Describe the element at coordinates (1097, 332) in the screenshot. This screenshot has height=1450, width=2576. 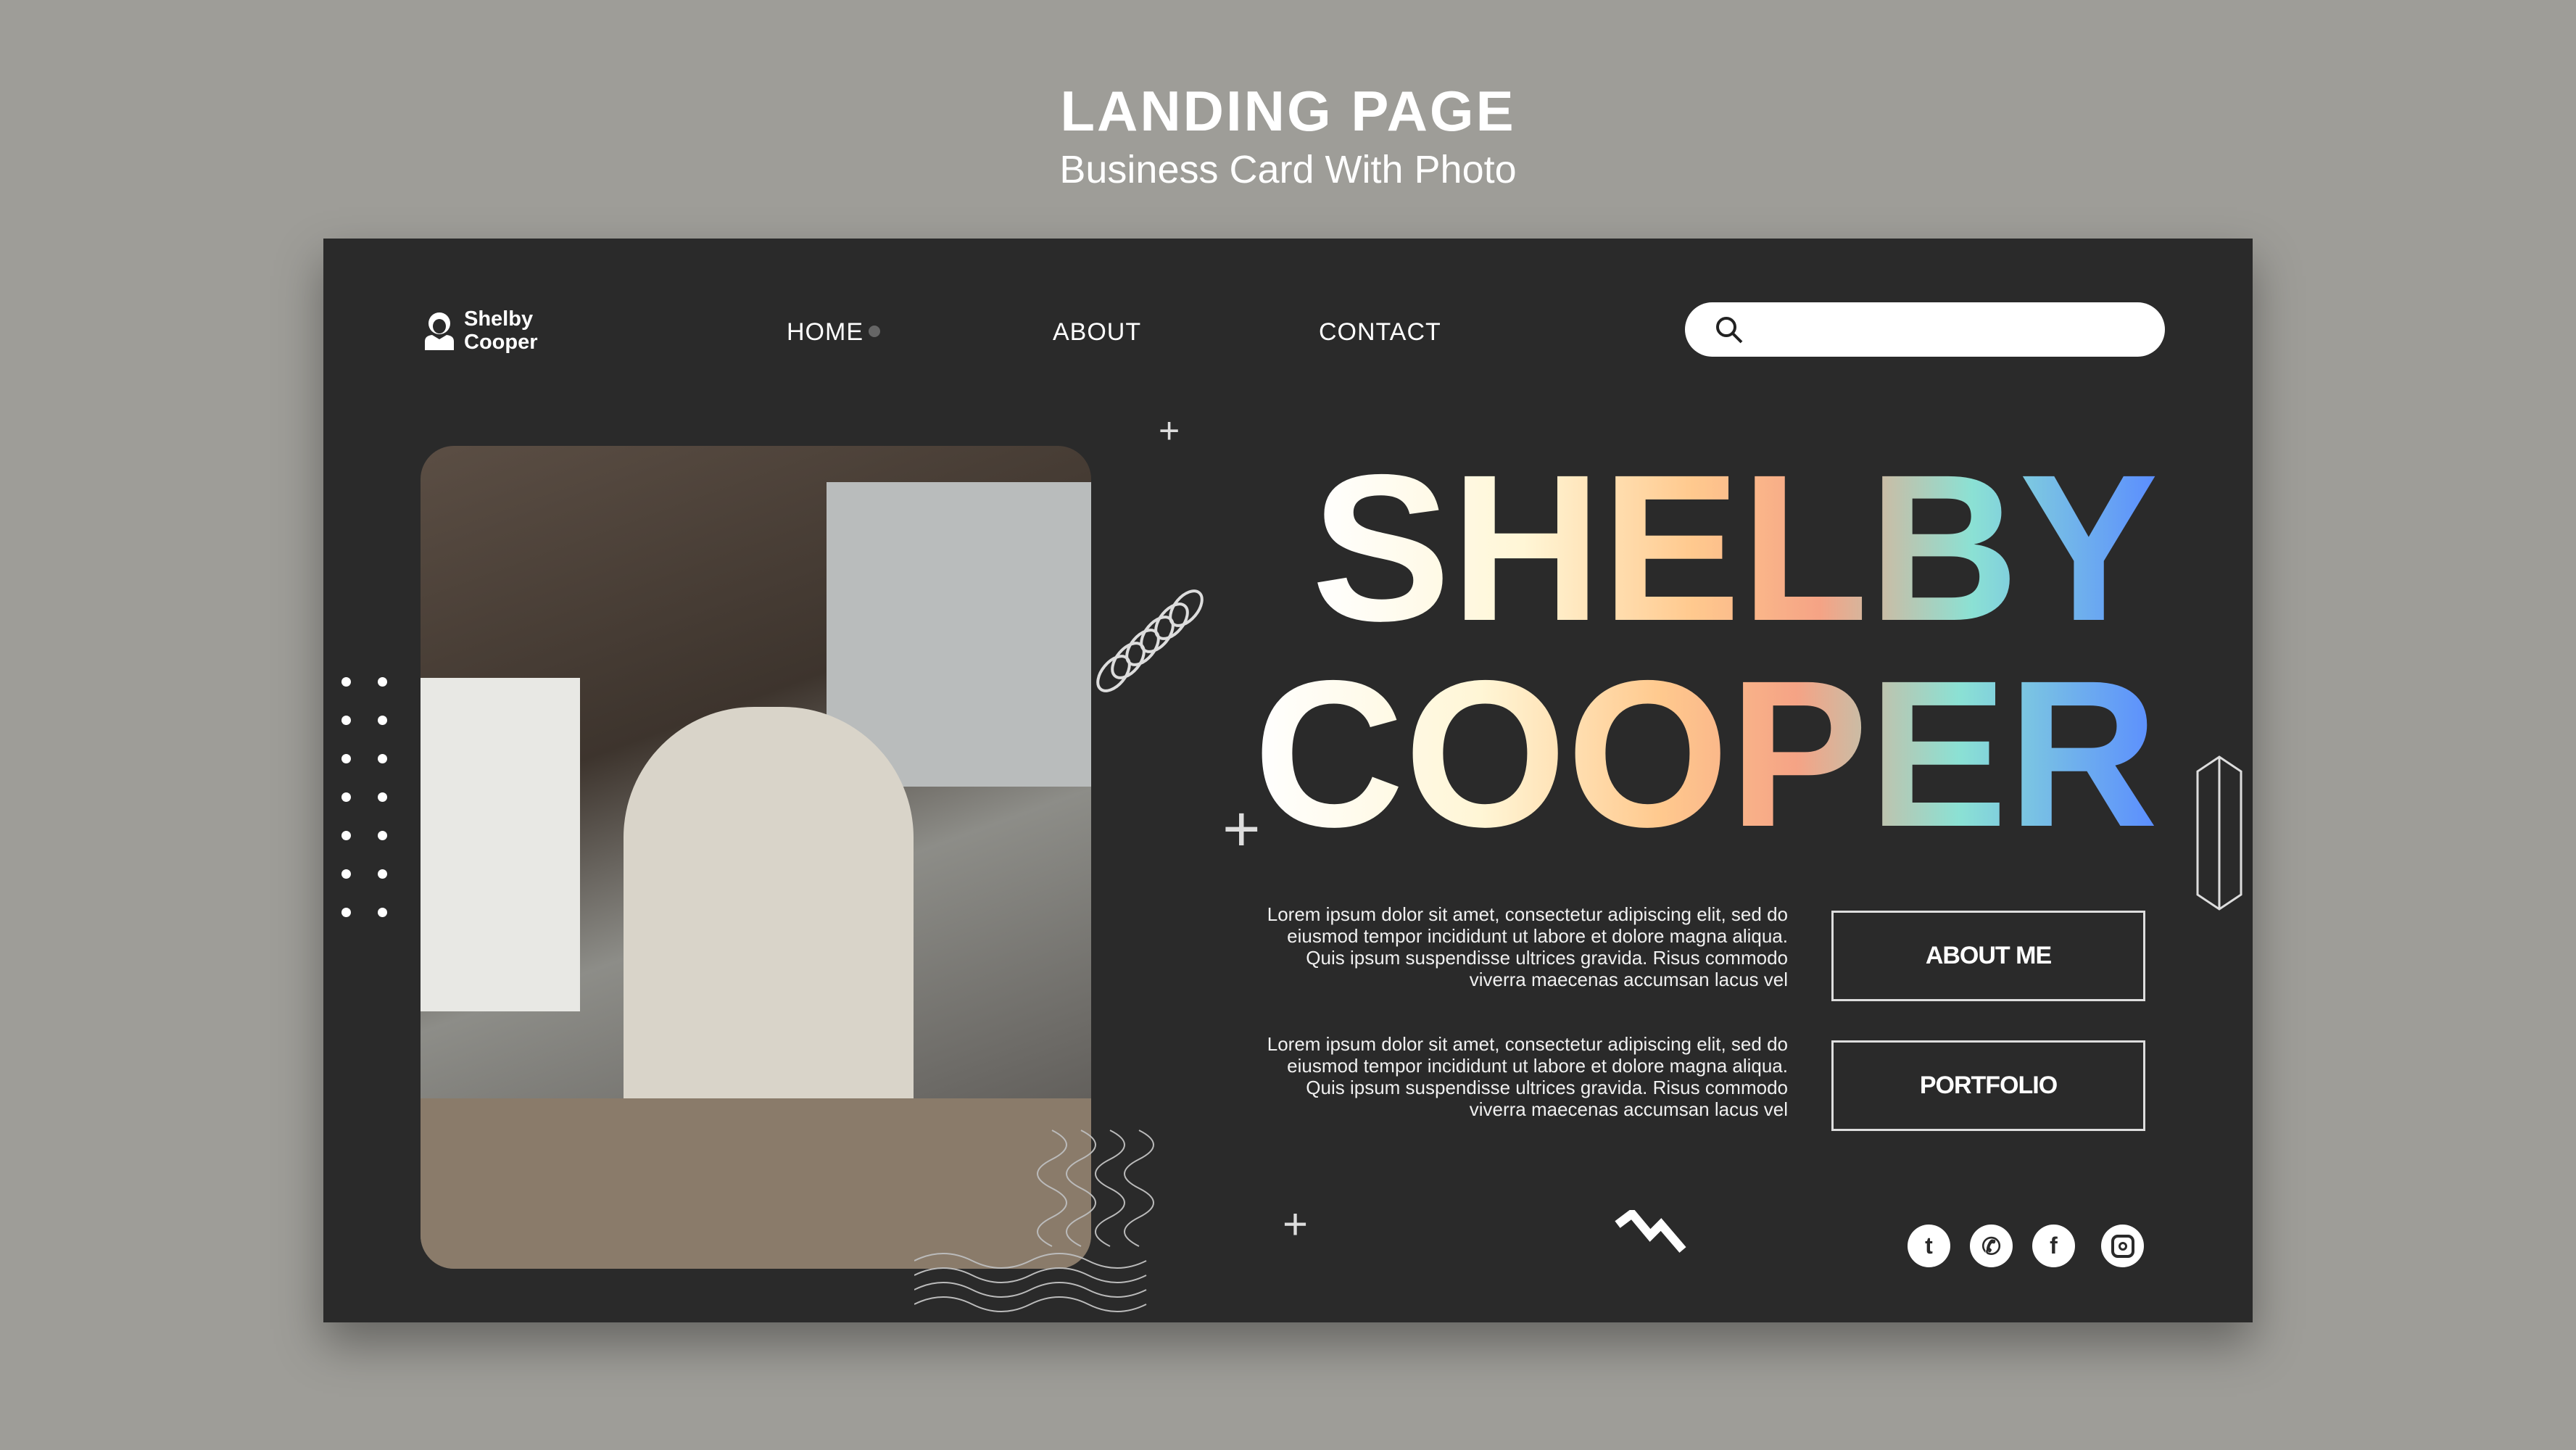
I see `nav-about: ABOUT` at that location.